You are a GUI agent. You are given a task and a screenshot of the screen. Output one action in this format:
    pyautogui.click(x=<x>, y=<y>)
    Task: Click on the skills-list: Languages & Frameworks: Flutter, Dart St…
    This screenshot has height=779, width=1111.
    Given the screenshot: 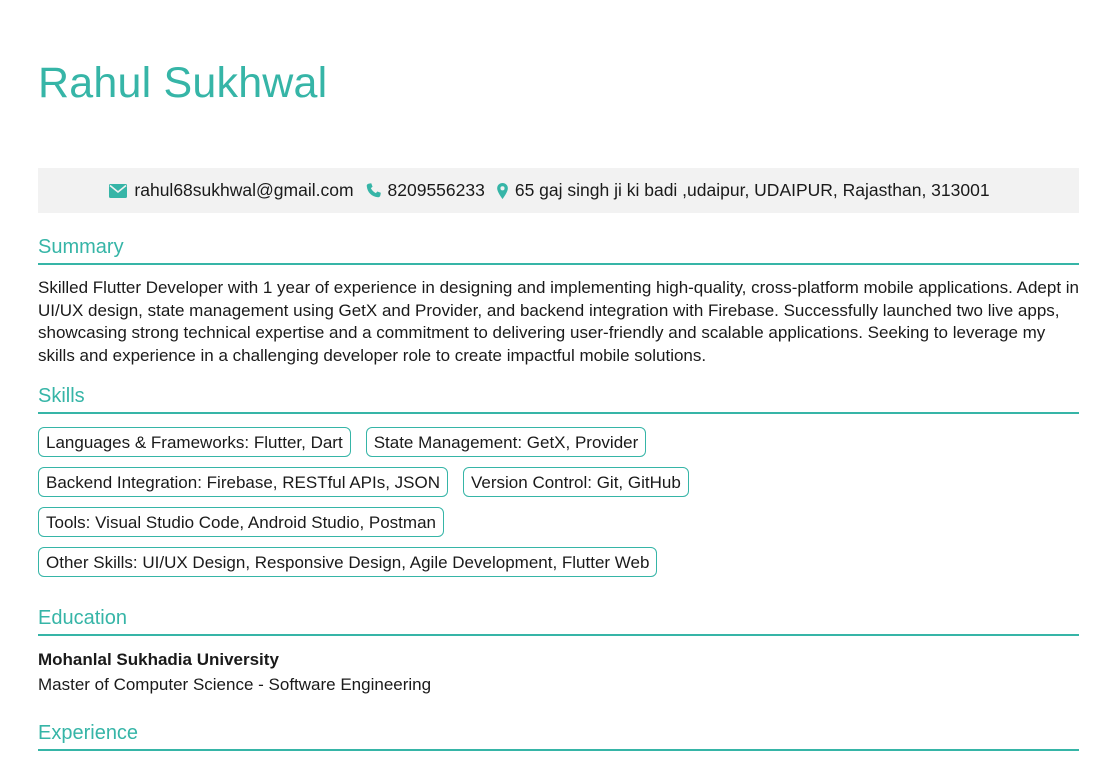 What is the action you would take?
    pyautogui.click(x=418, y=502)
    